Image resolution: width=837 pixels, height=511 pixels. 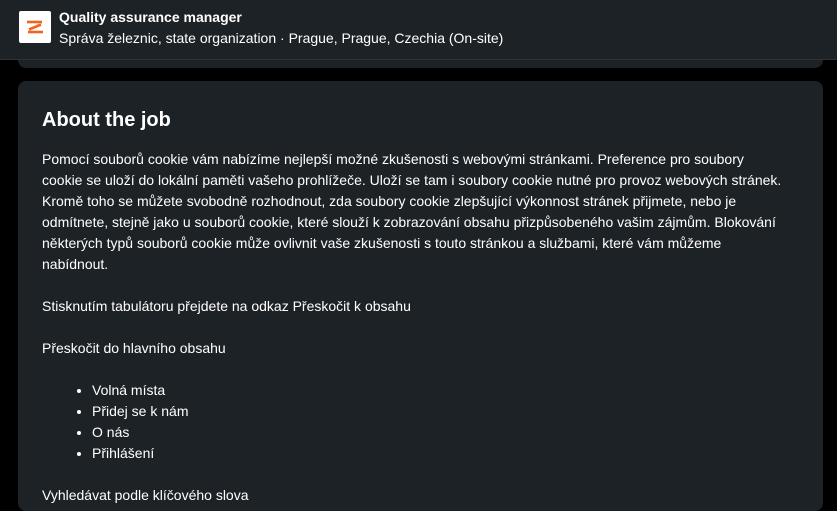 I want to click on list-item: Volná místa, so click(x=439, y=390).